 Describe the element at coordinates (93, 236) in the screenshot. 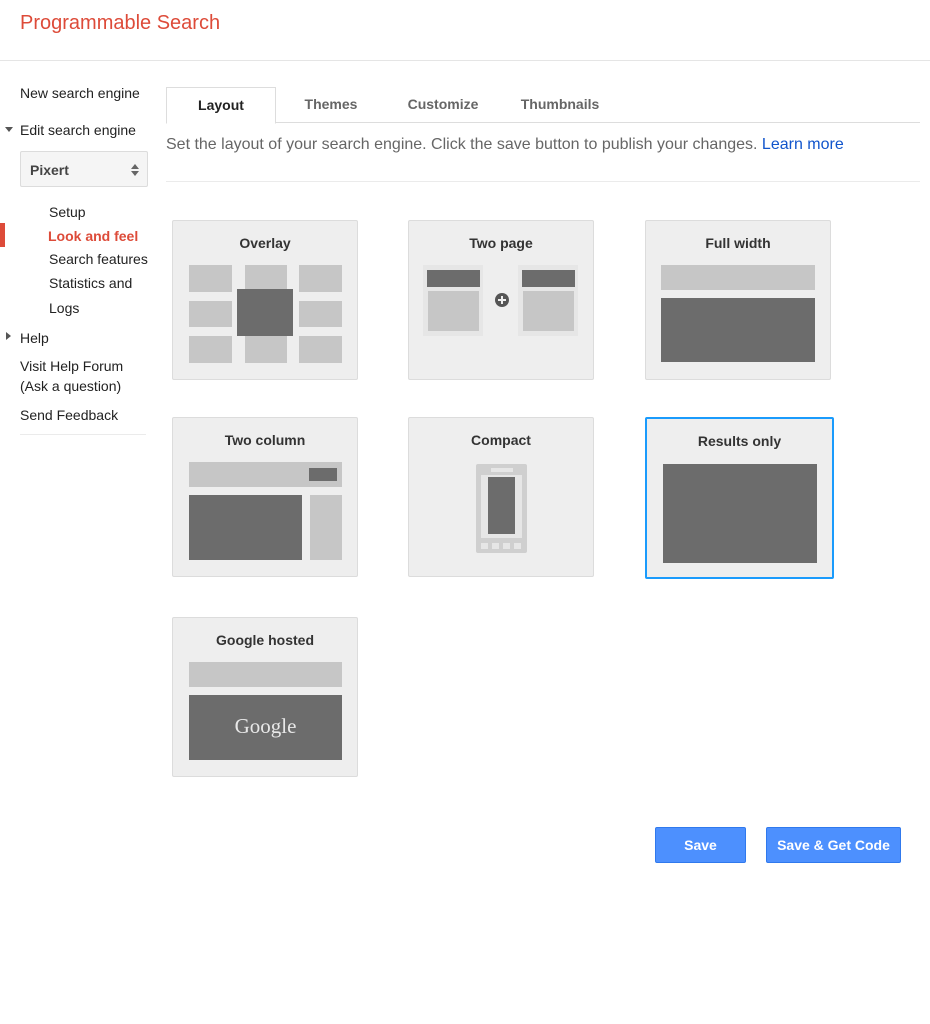

I see `sidebar-item-look-and-feel: Look and feel` at that location.